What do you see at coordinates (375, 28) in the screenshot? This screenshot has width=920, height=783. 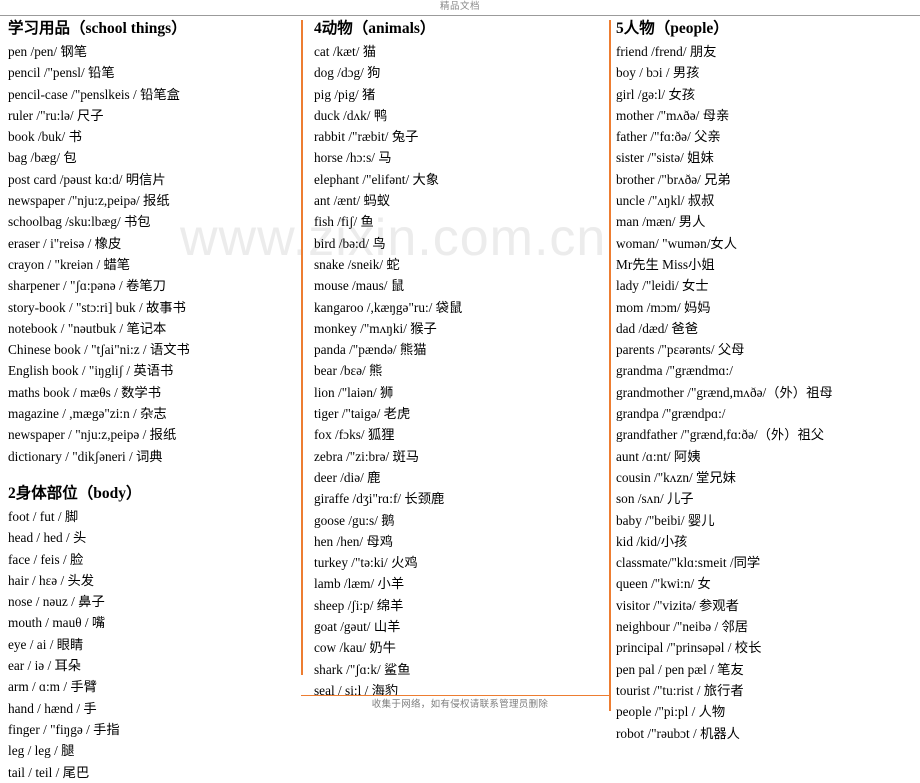 I see `section-title-animals: 4动物（animals）` at bounding box center [375, 28].